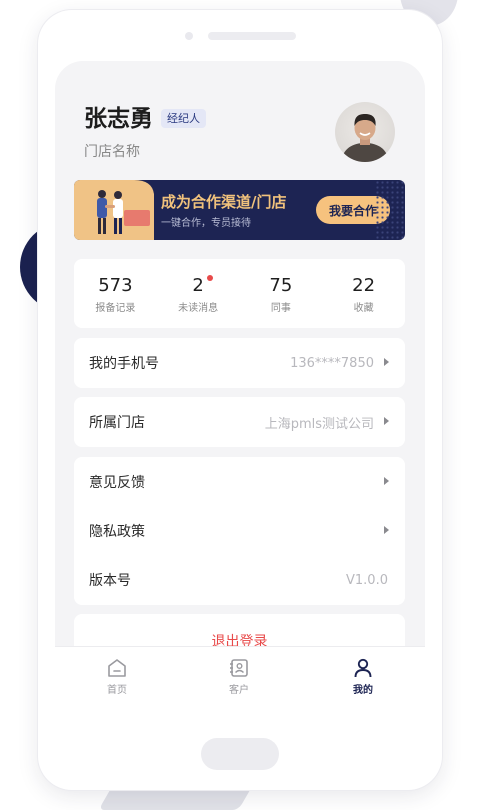  What do you see at coordinates (239, 690) in the screenshot?
I see `tab-label: 客户` at bounding box center [239, 690].